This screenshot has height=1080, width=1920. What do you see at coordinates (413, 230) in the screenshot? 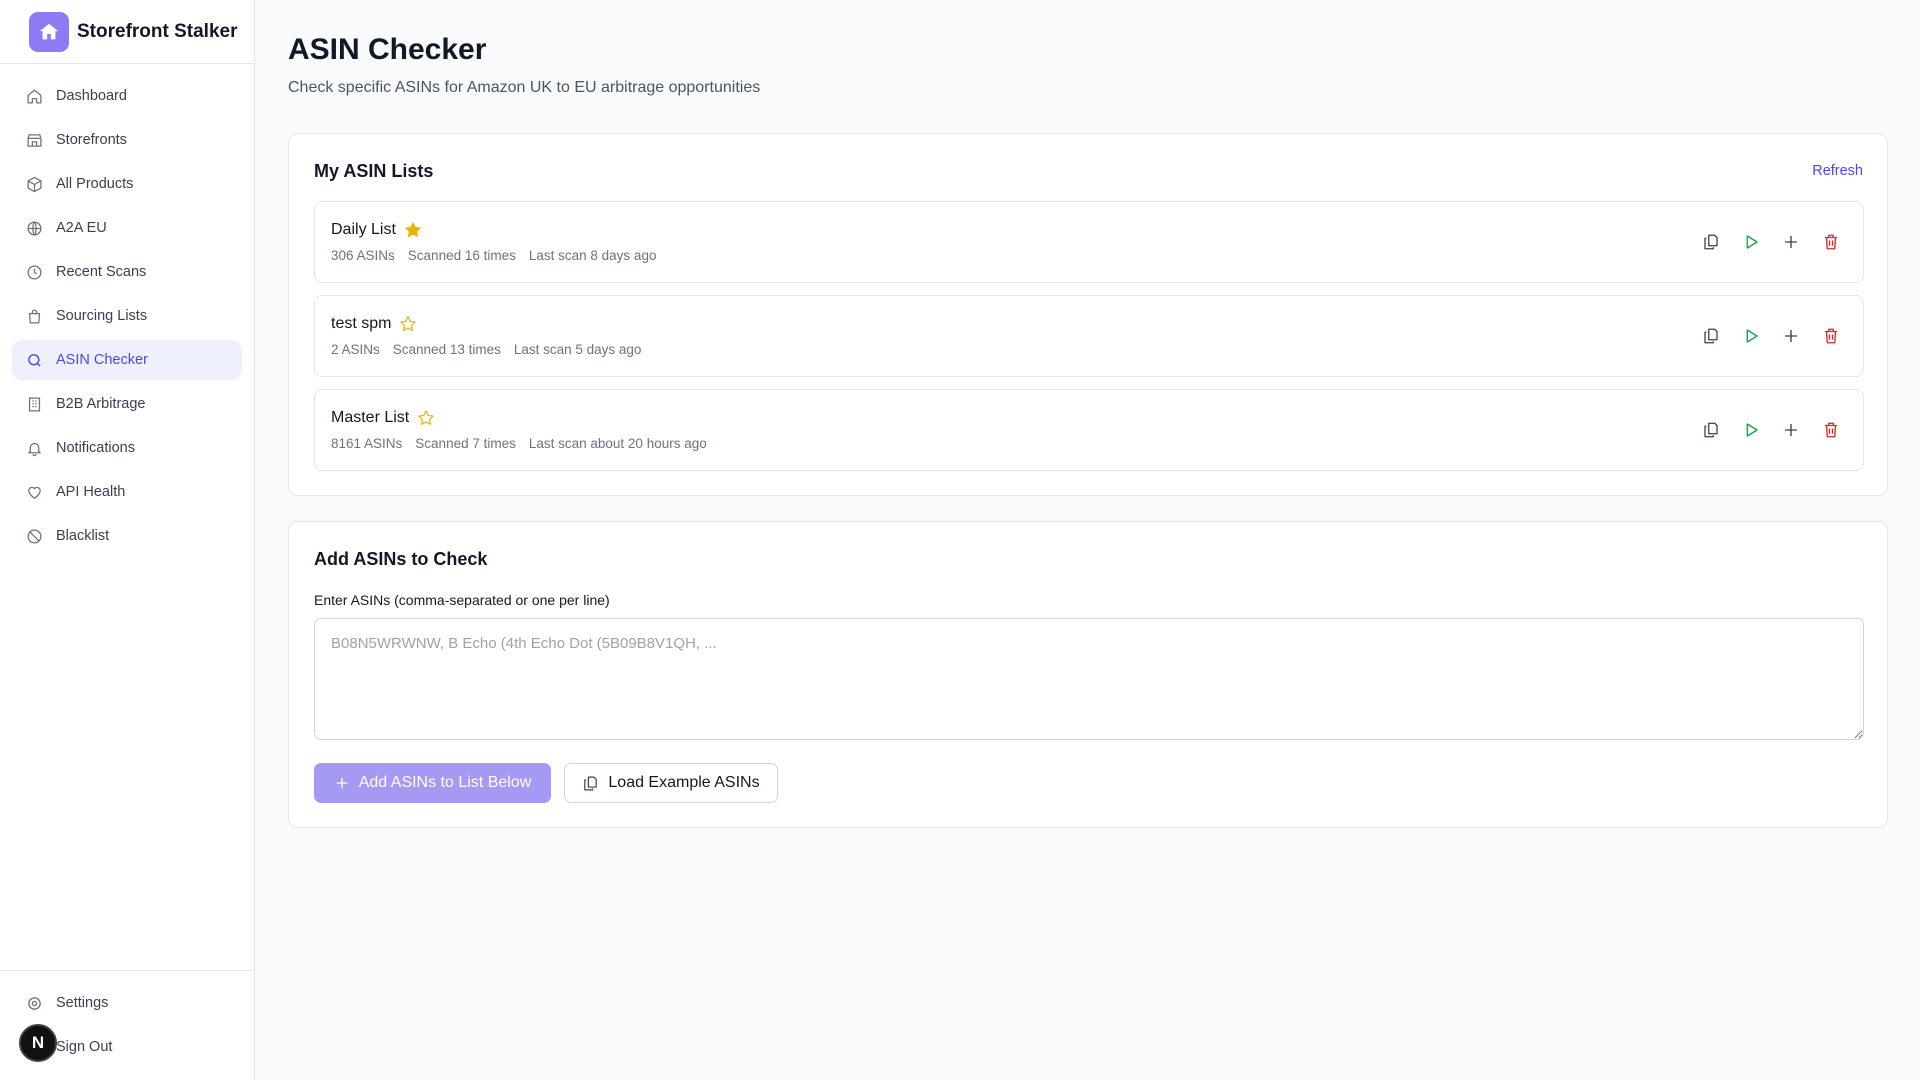
I see `star-filled-icon` at bounding box center [413, 230].